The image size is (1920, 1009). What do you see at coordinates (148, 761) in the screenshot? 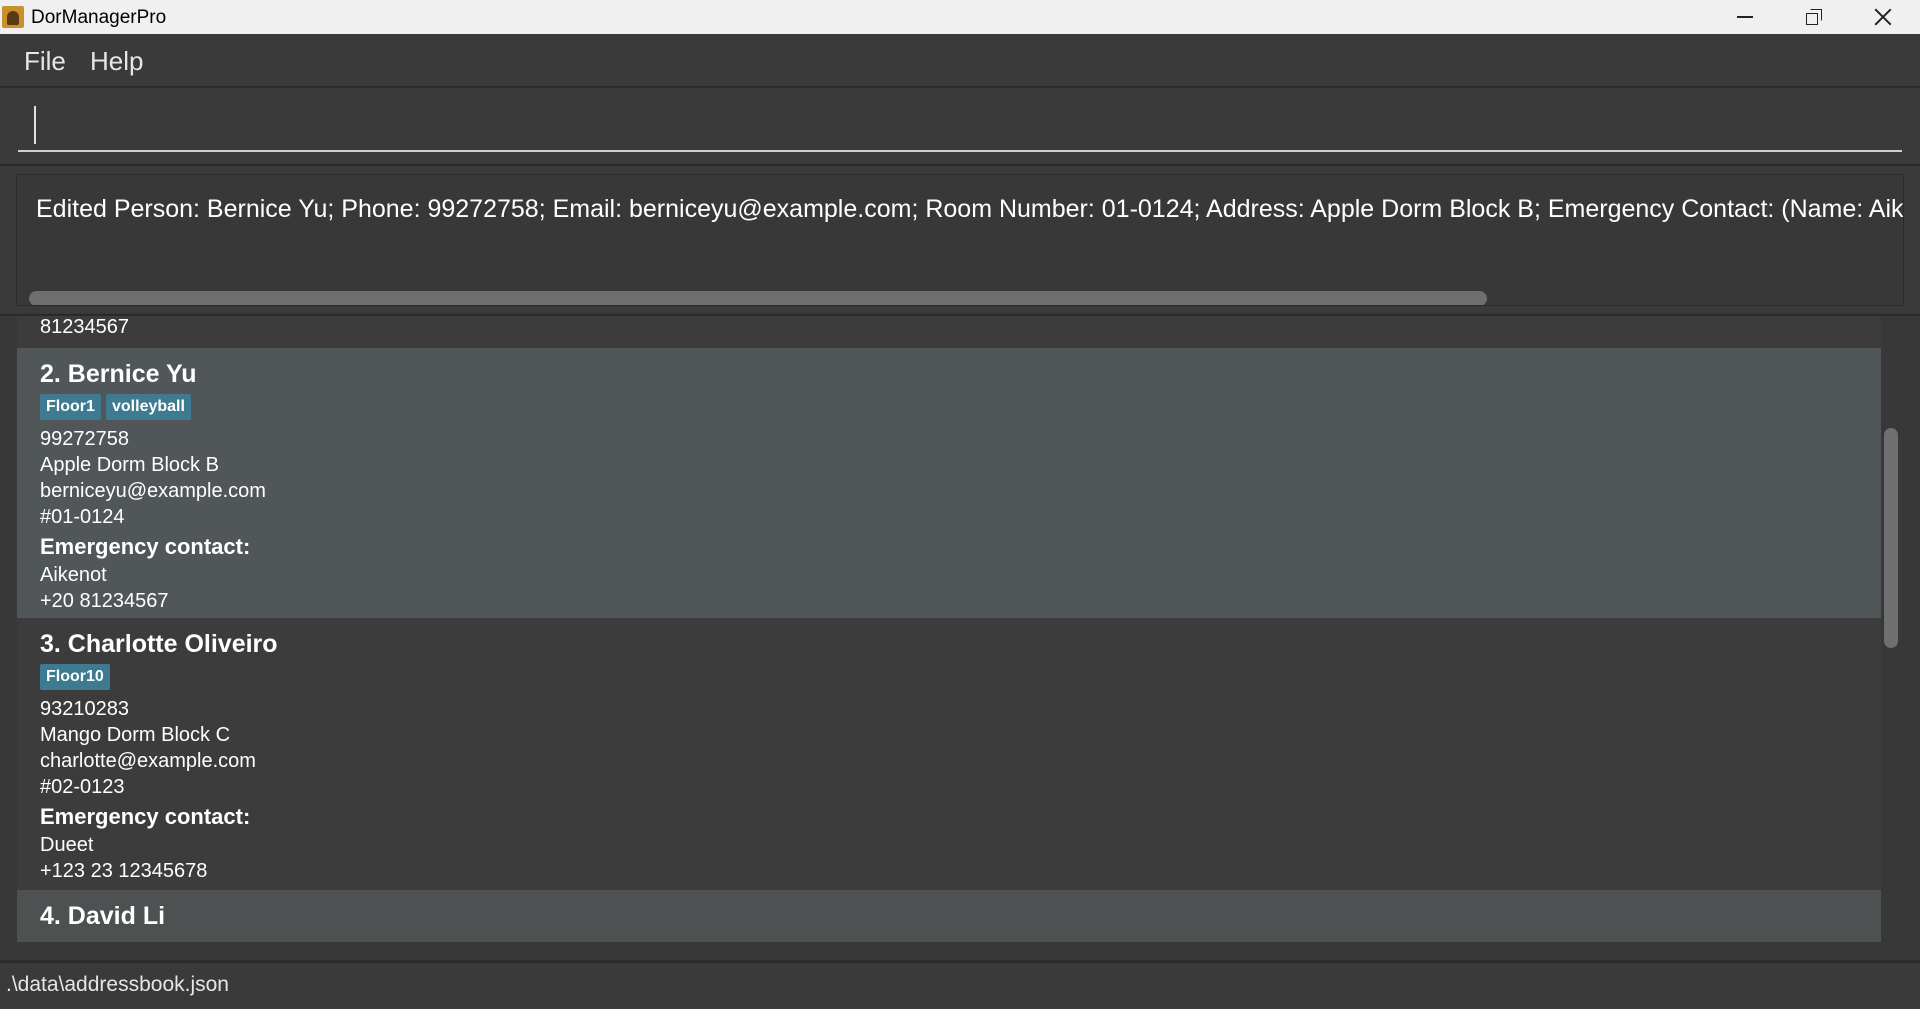
I see `person-email: charlotte@example.com` at bounding box center [148, 761].